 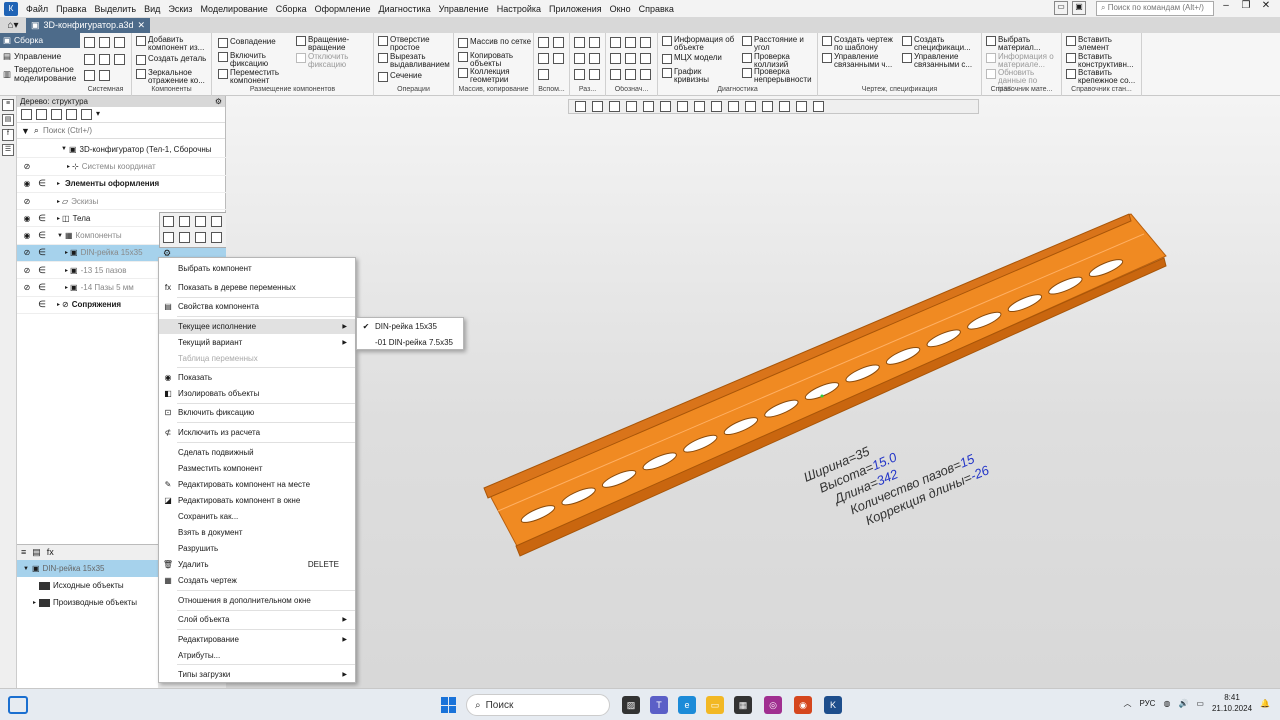 I want to click on network-icon: ◍, so click(x=1166, y=703).